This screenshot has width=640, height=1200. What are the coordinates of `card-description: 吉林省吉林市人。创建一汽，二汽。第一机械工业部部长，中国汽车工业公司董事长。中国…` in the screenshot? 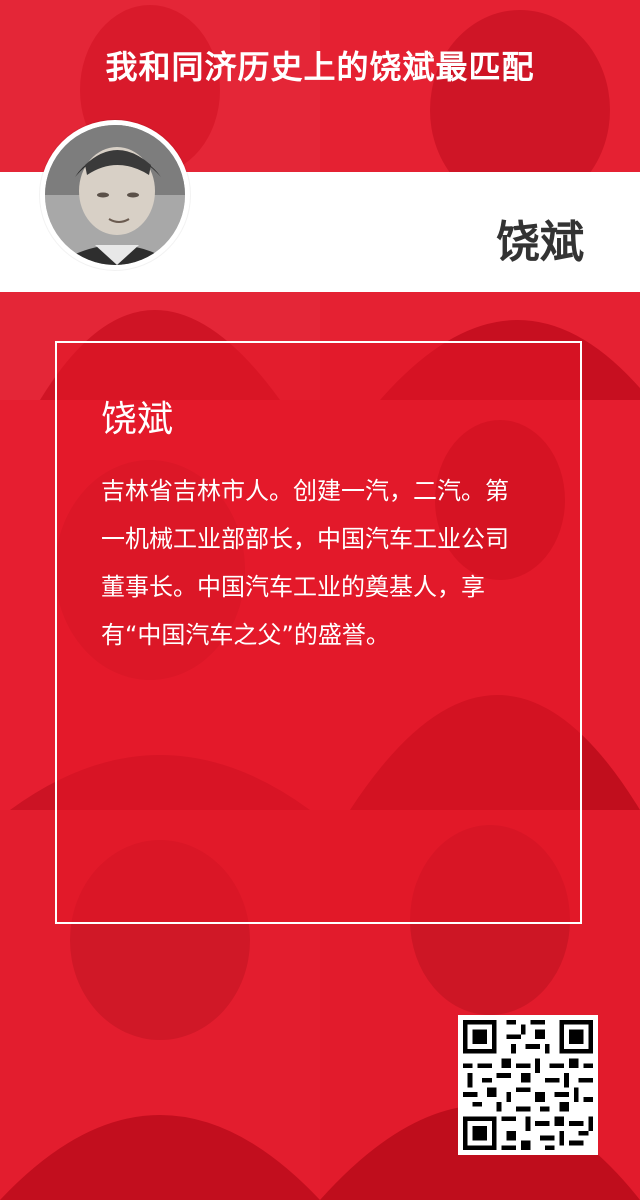 It's located at (305, 563).